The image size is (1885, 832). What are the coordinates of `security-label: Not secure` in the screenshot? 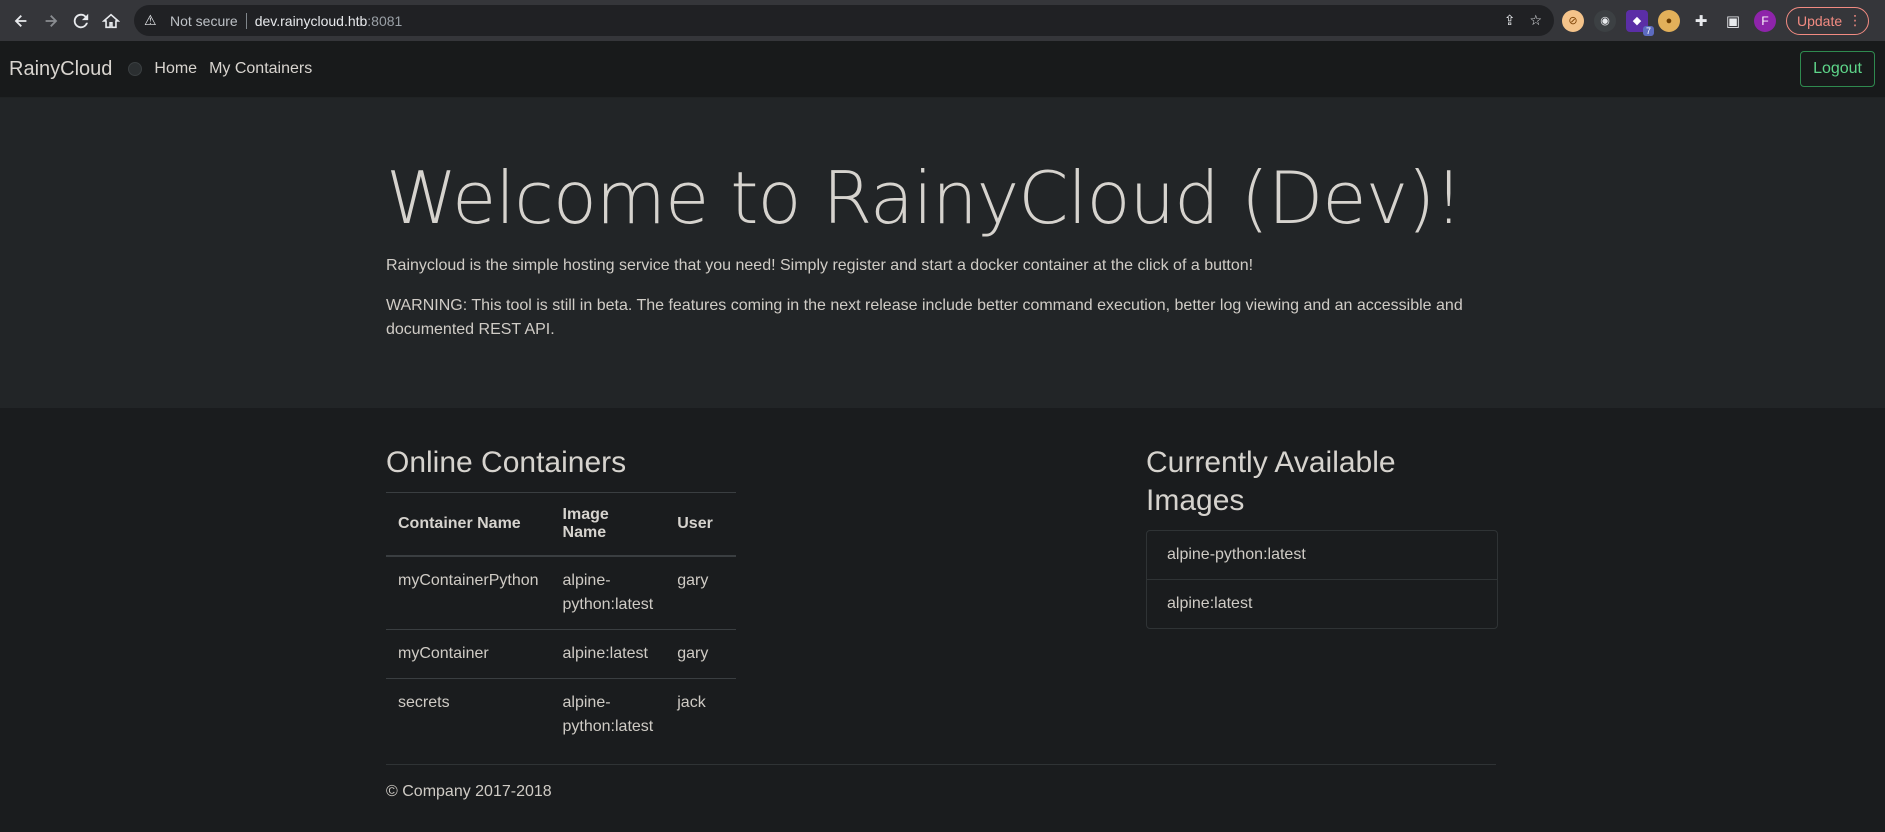 It's located at (204, 20).